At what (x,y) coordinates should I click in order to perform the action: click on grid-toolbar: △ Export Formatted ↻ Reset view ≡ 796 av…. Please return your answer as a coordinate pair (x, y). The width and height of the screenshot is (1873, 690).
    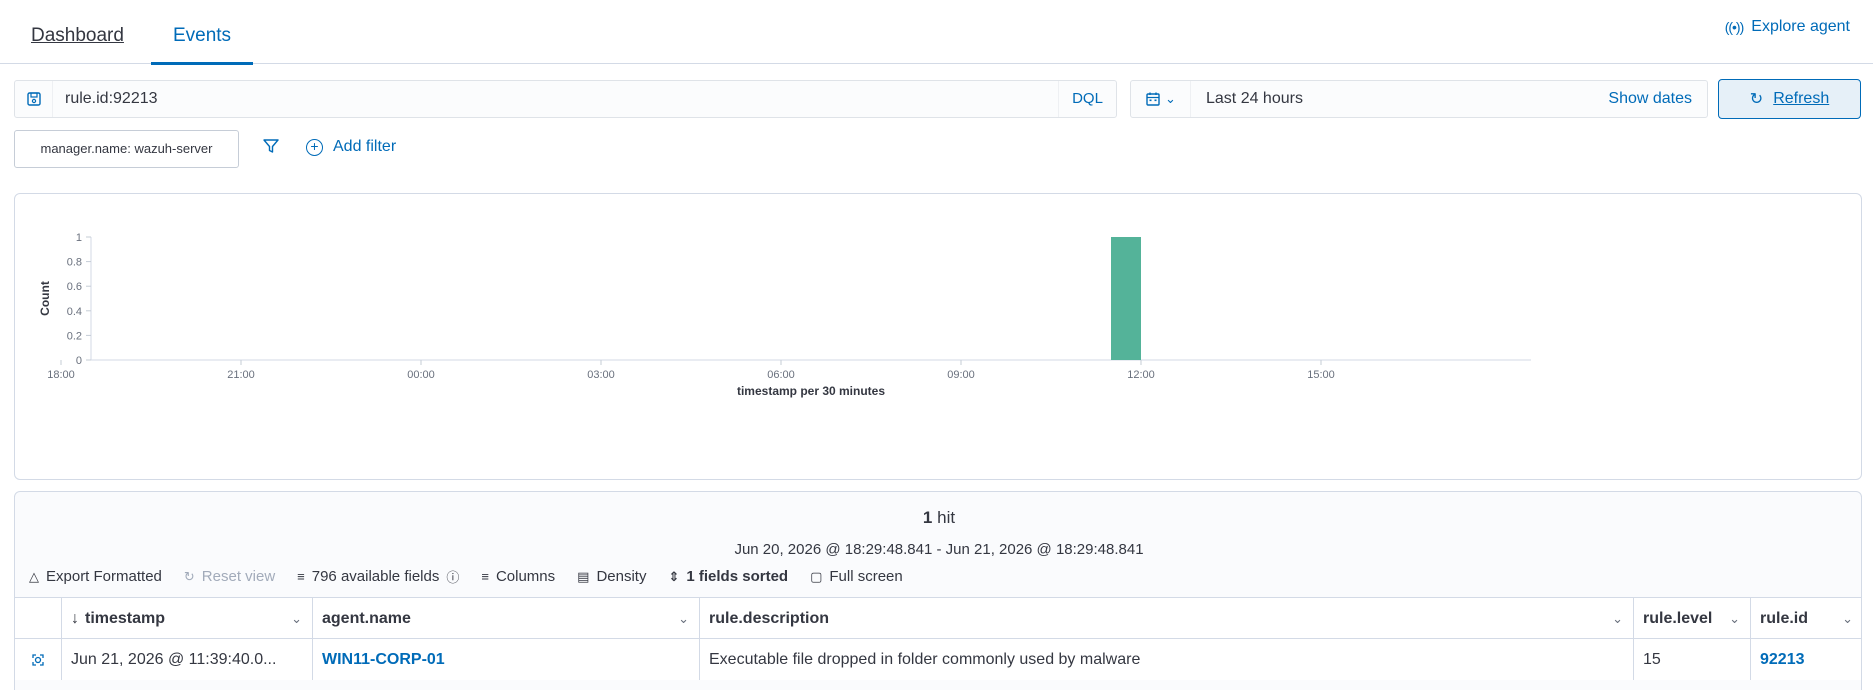
    Looking at the image, I should click on (477, 576).